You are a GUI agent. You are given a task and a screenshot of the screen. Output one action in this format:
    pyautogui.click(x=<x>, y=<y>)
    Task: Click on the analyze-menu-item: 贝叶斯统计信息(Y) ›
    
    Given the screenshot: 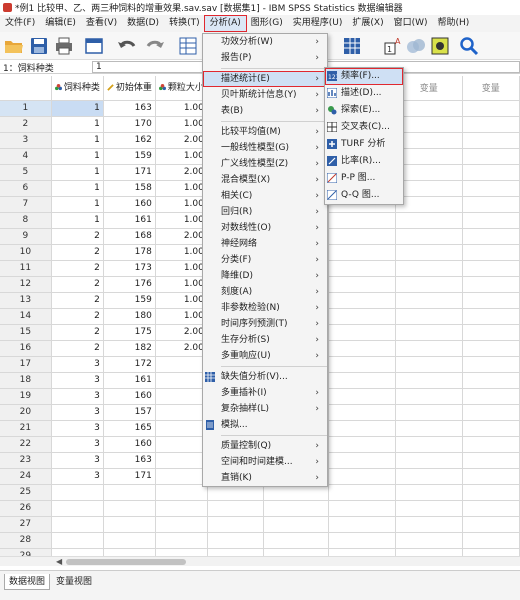 What is the action you would take?
    pyautogui.click(x=265, y=95)
    